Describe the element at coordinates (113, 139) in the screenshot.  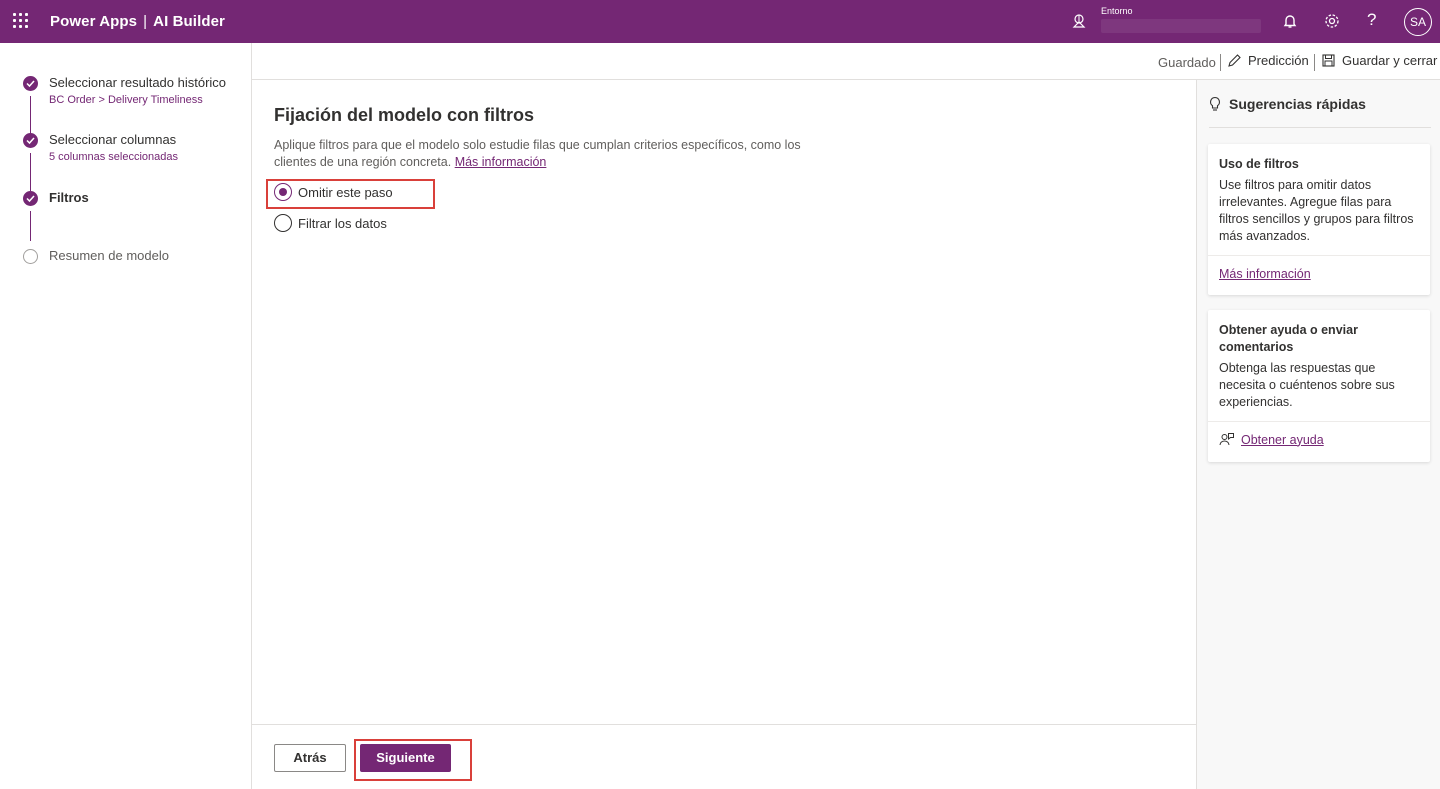
I see `step-title: Seleccionar columnas` at that location.